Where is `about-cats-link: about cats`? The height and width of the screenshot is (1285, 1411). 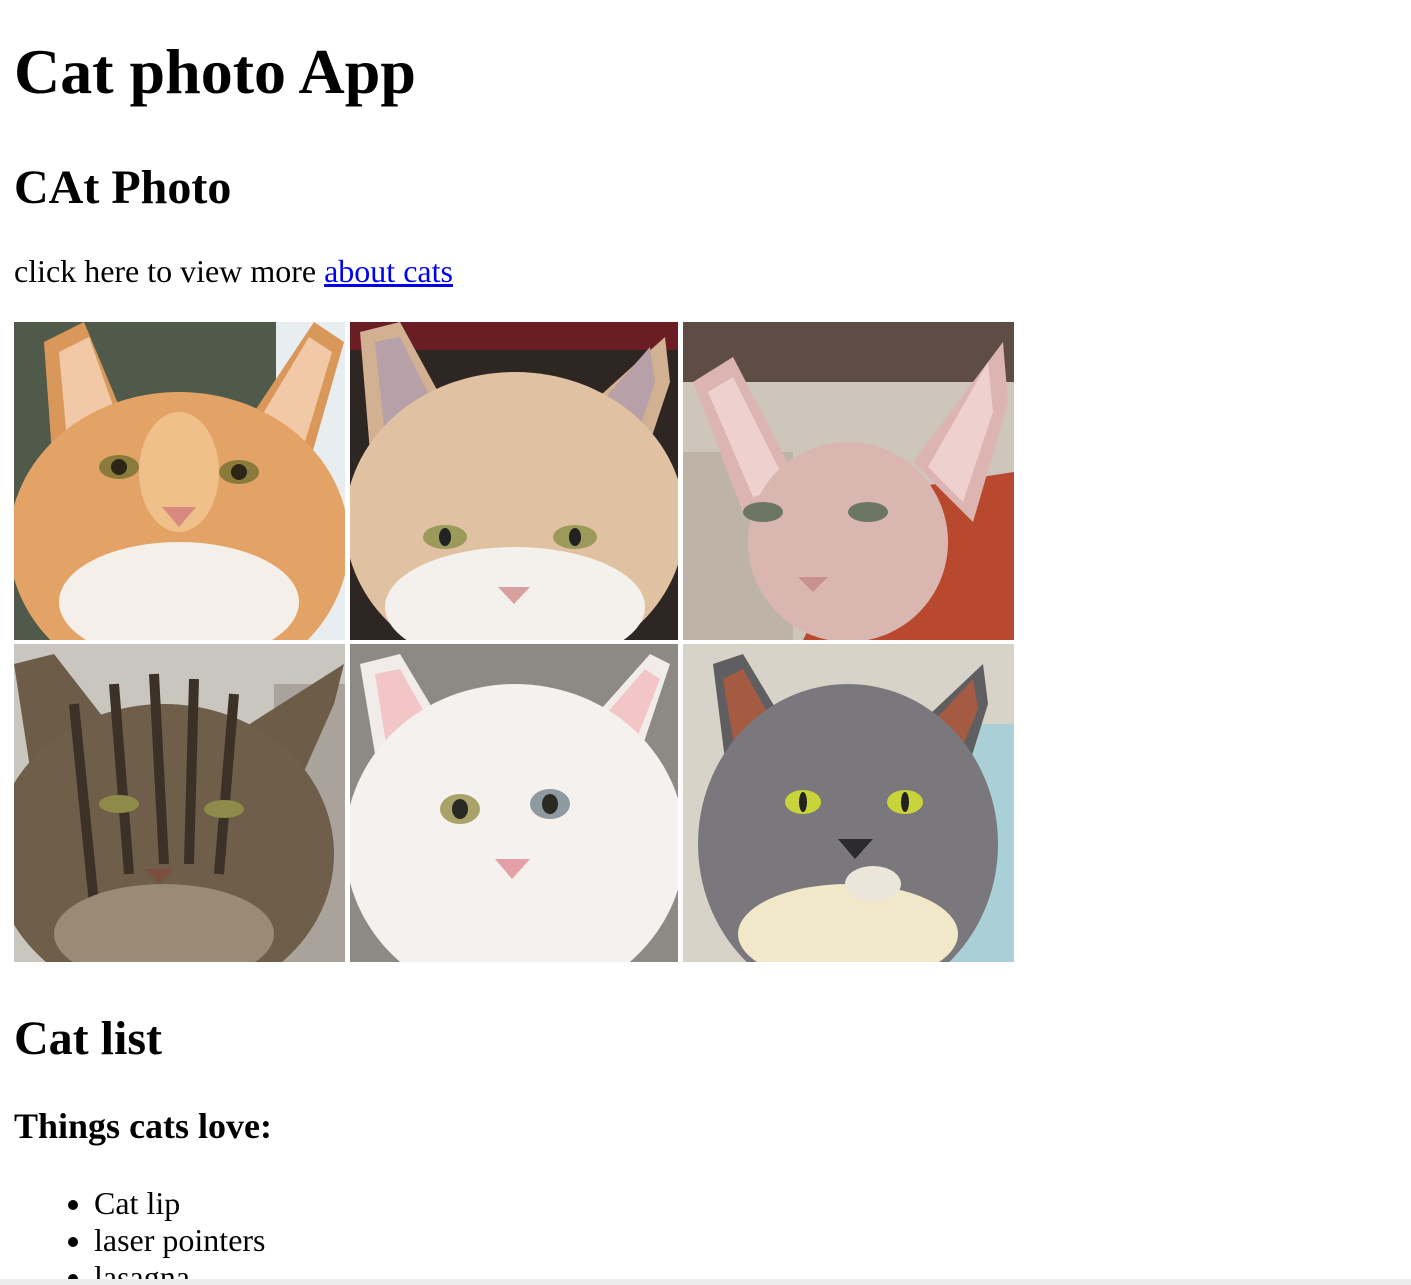 about-cats-link: about cats is located at coordinates (388, 271).